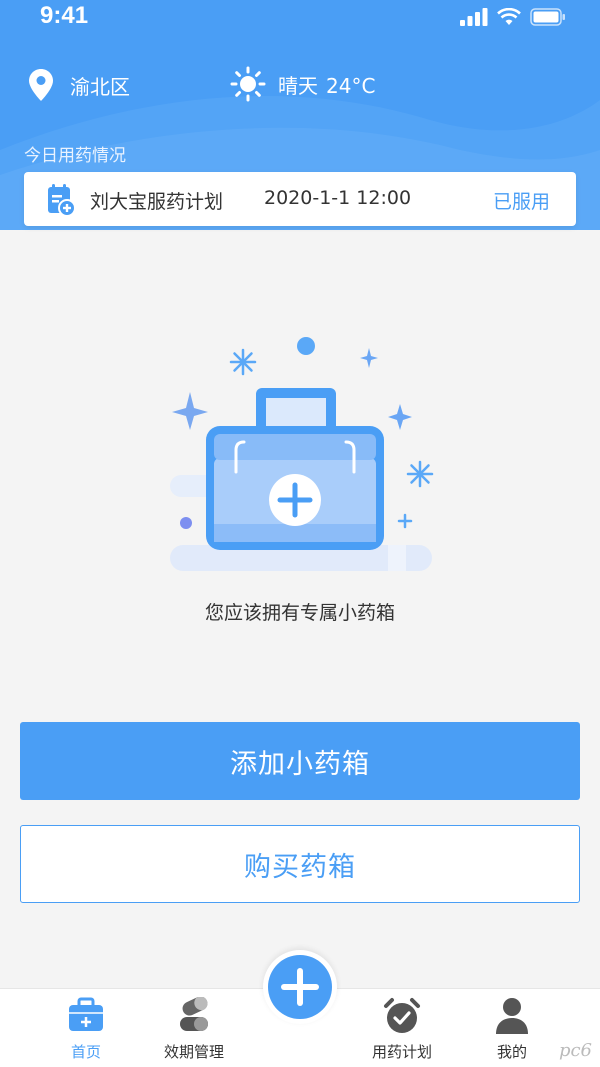 The image size is (600, 1067). Describe the element at coordinates (512, 1016) in the screenshot. I see `user-icon` at that location.